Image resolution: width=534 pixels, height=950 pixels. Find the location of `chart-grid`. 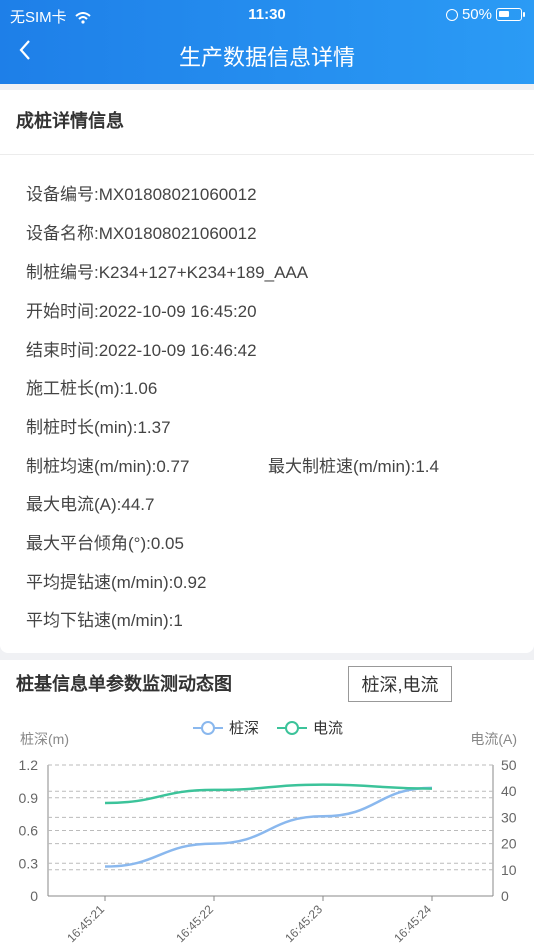

chart-grid is located at coordinates (270, 830).